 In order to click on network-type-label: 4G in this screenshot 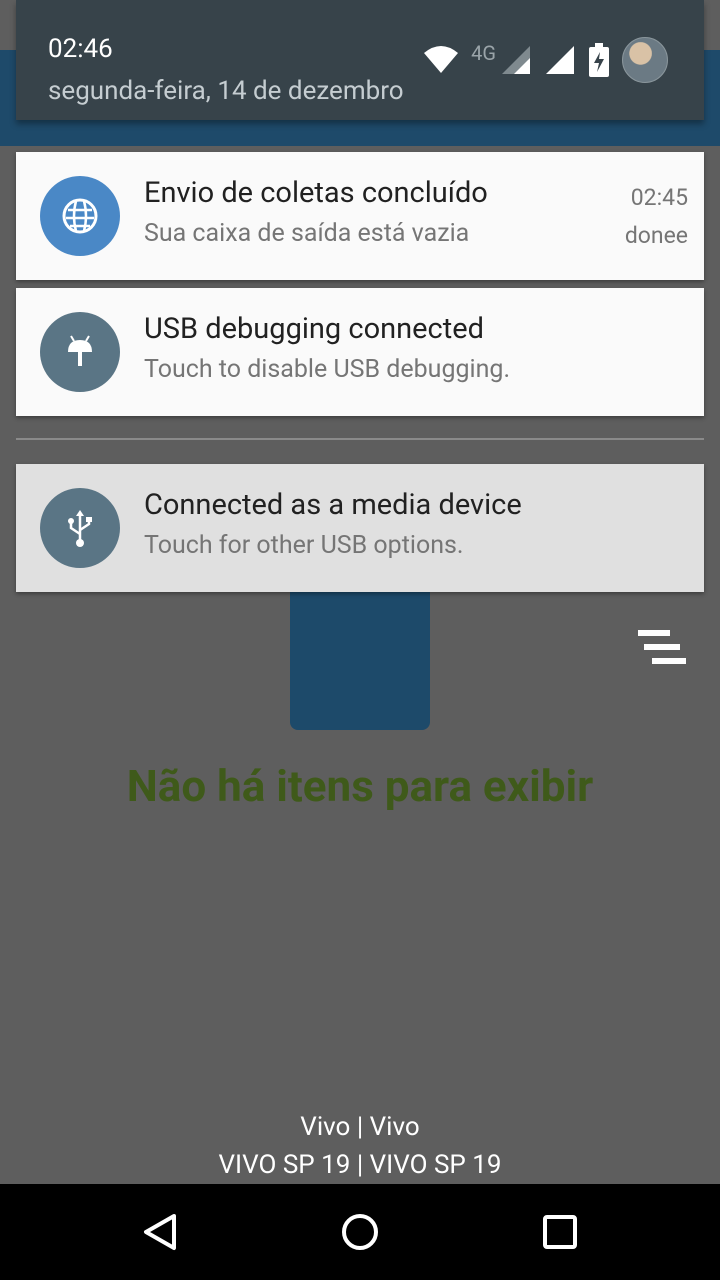, I will do `click(483, 53)`.